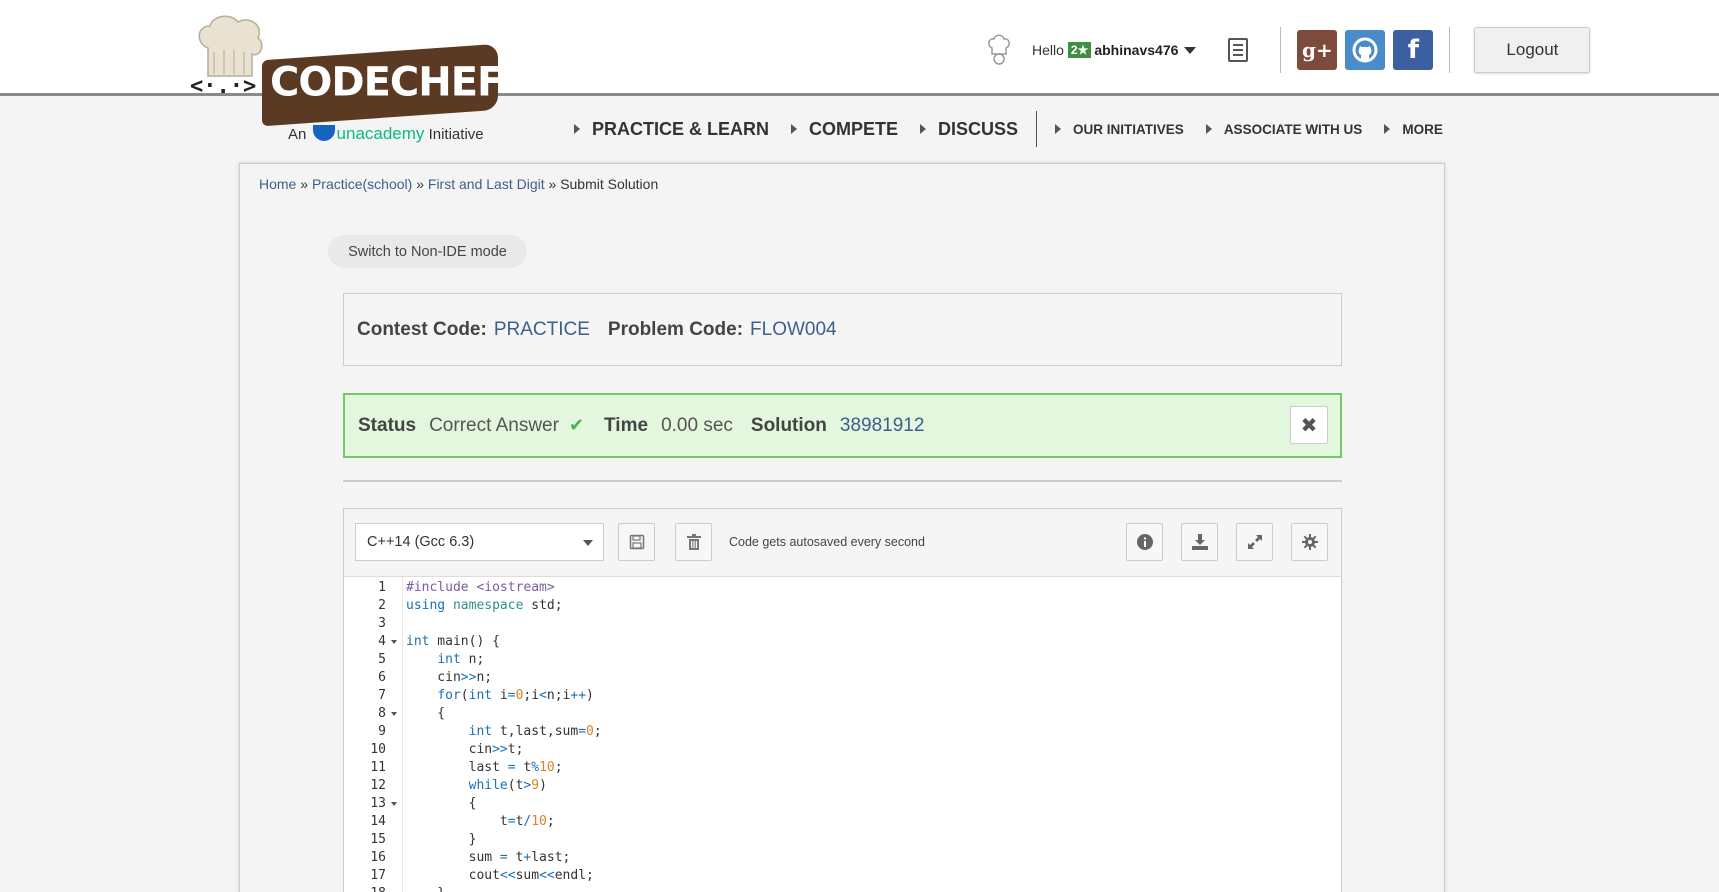  I want to click on gear-icon, so click(1309, 542).